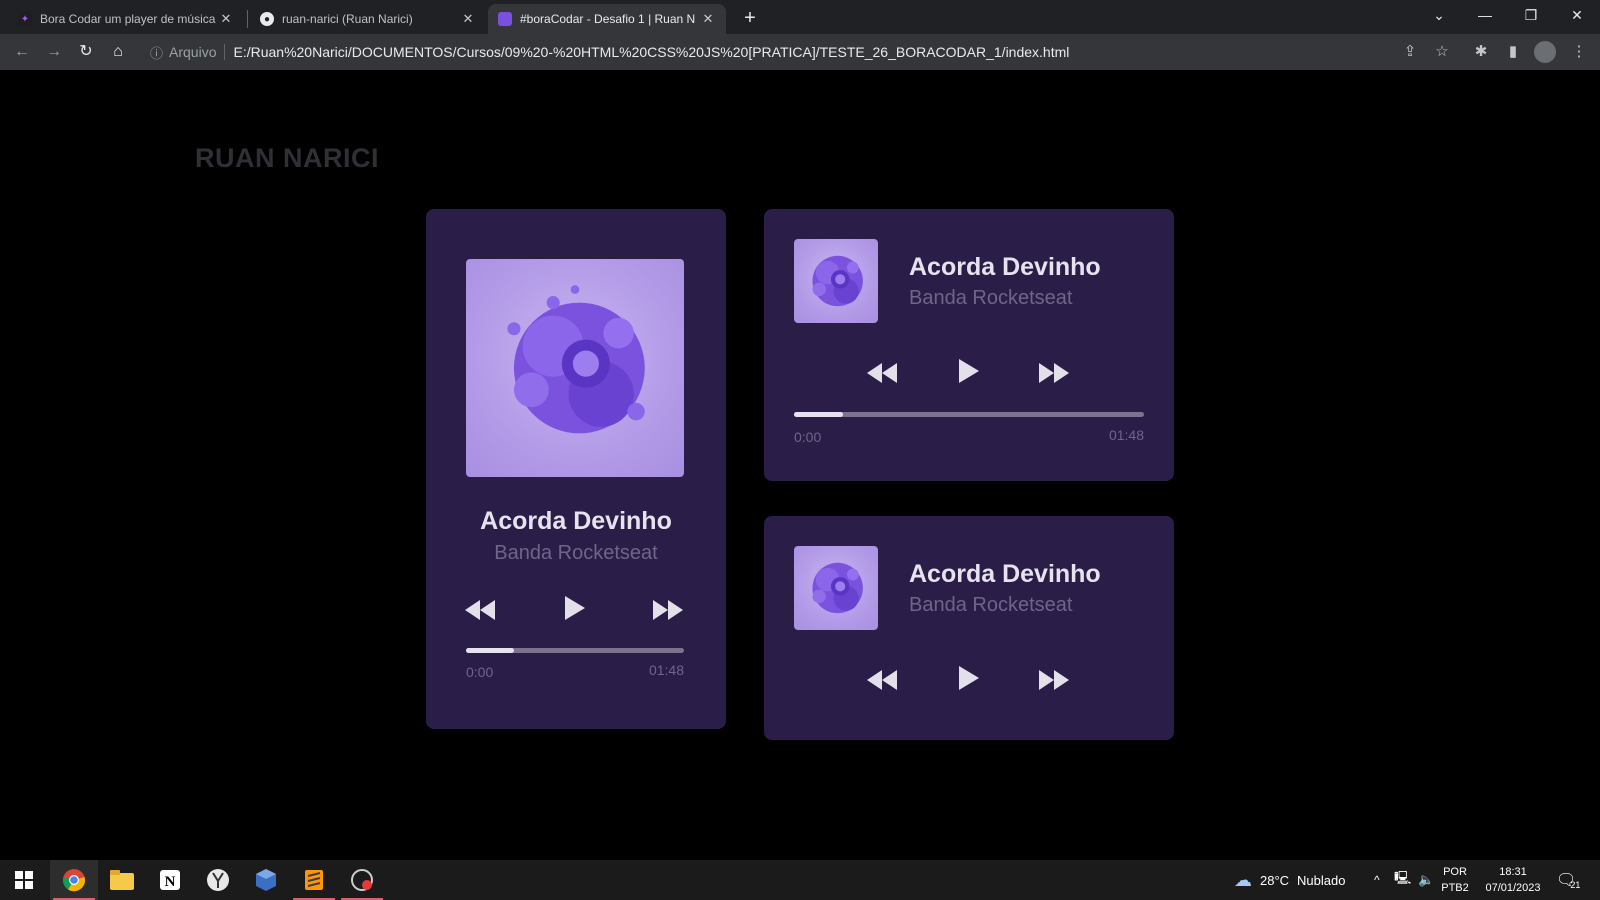  What do you see at coordinates (218, 880) in the screenshot?
I see `yandex-icon` at bounding box center [218, 880].